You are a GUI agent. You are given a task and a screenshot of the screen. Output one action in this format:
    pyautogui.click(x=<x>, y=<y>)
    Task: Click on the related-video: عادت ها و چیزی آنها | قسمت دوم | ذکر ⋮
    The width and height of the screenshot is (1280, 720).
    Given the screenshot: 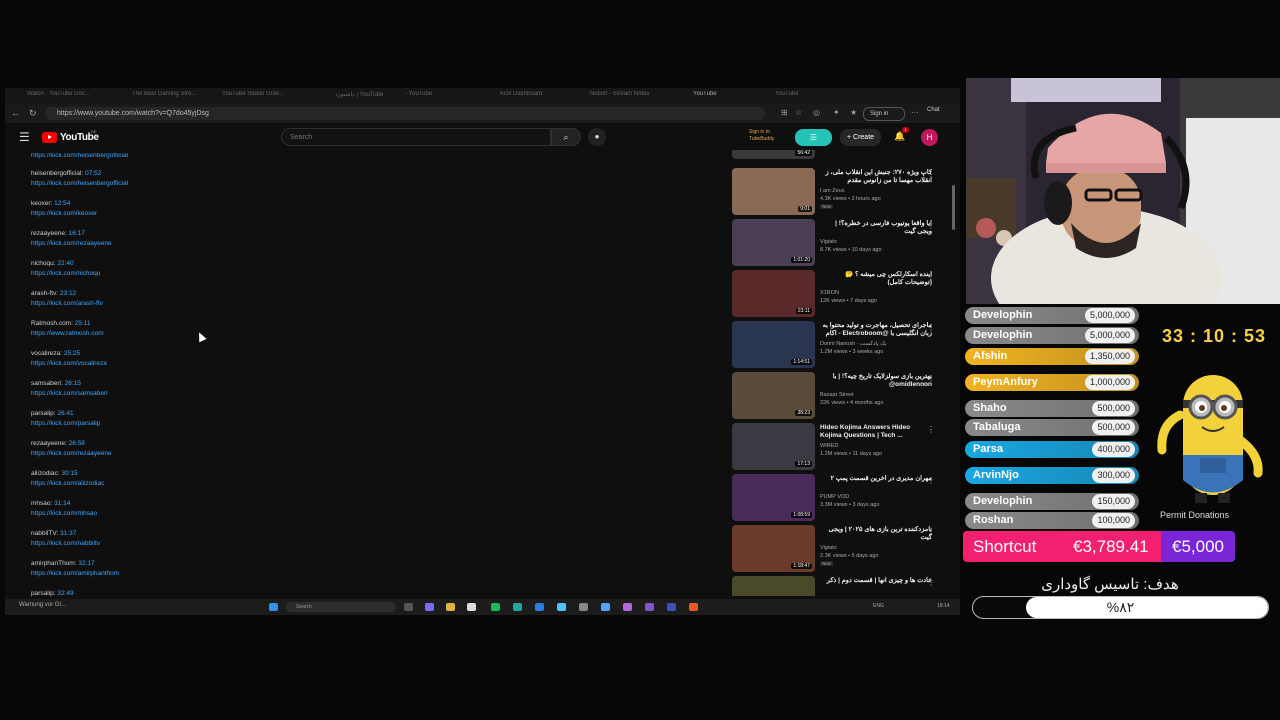 What is the action you would take?
    pyautogui.click(x=842, y=586)
    